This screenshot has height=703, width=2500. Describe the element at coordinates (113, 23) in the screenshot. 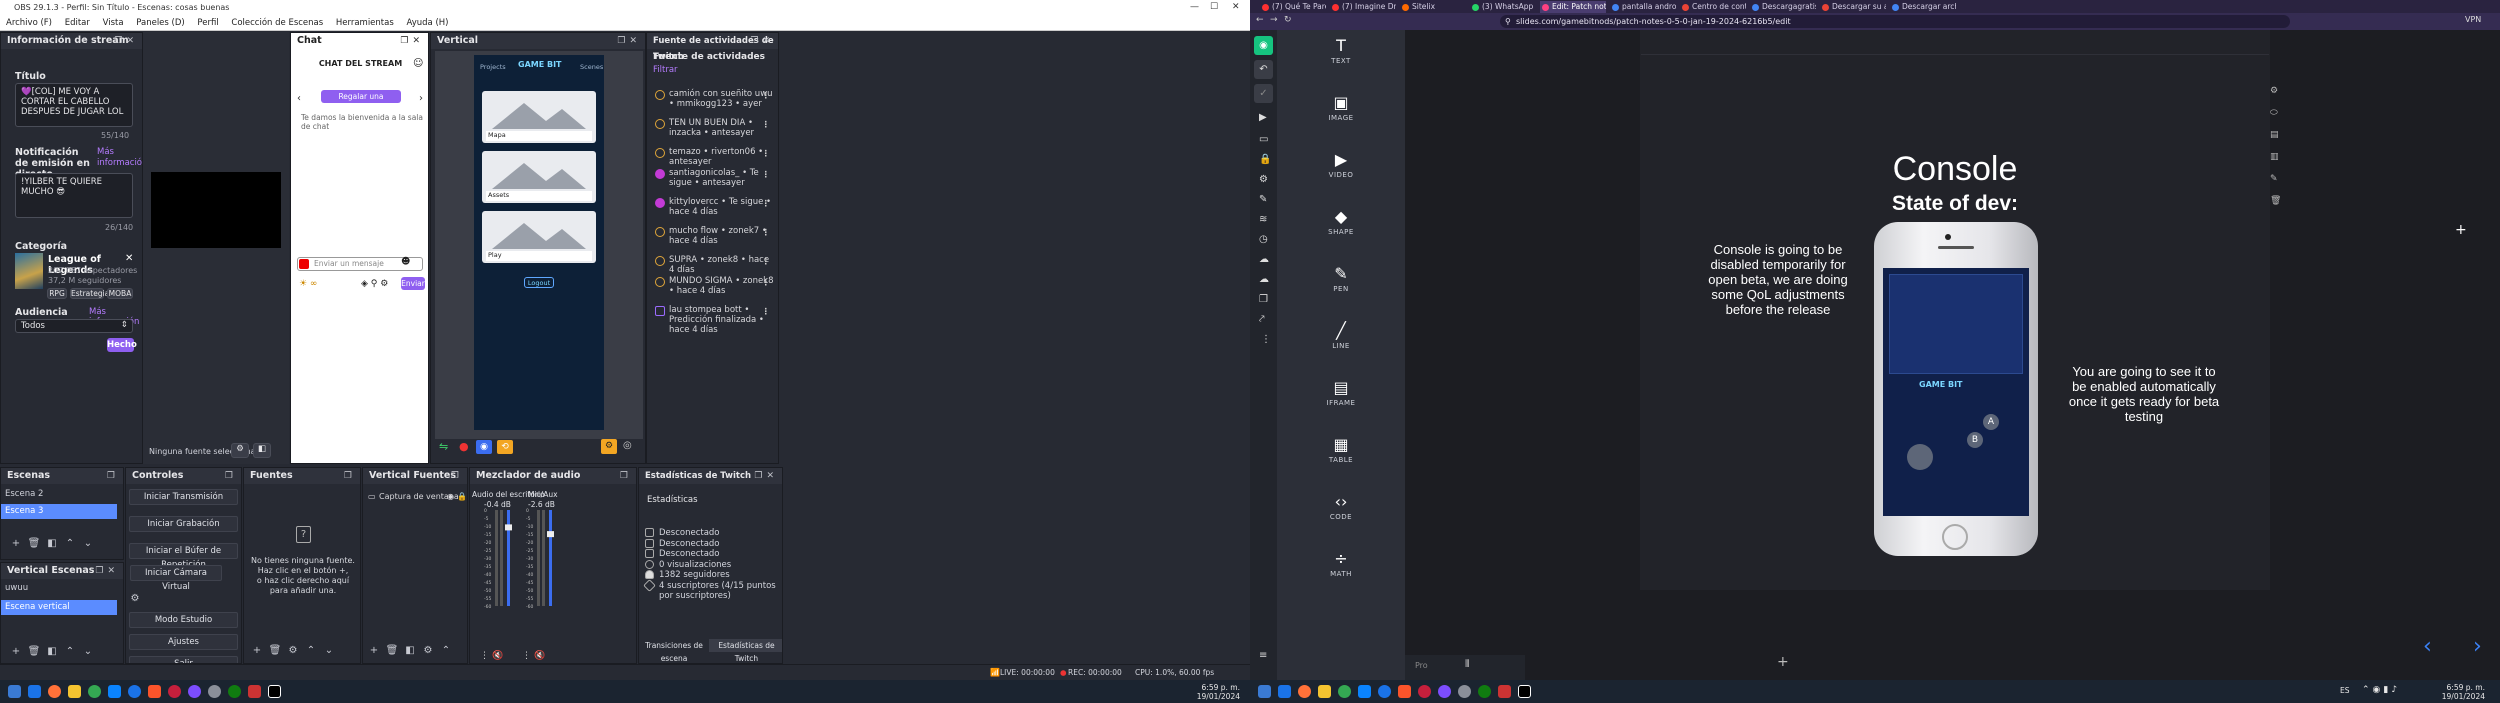

I see `menu-view: Vista` at that location.